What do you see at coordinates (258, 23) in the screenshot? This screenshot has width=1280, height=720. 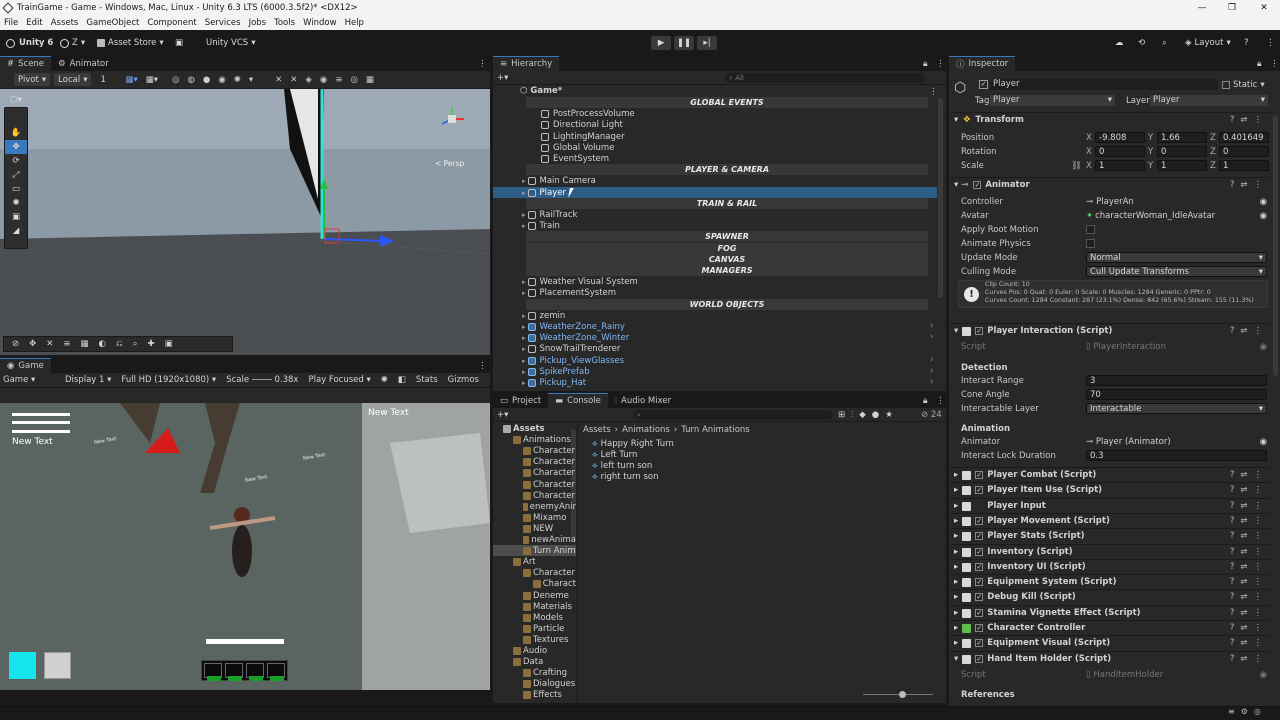 I see `menu-jobs: Jobs` at bounding box center [258, 23].